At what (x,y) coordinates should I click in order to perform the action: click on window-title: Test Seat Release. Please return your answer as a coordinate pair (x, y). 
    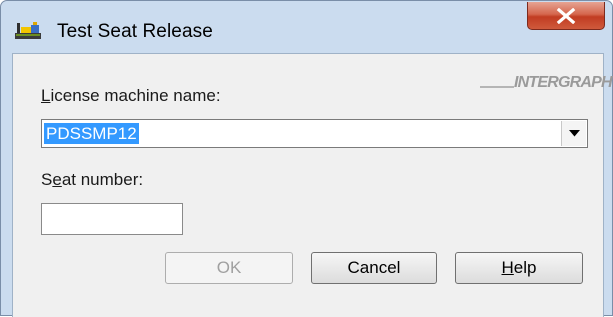
    Looking at the image, I should click on (135, 31).